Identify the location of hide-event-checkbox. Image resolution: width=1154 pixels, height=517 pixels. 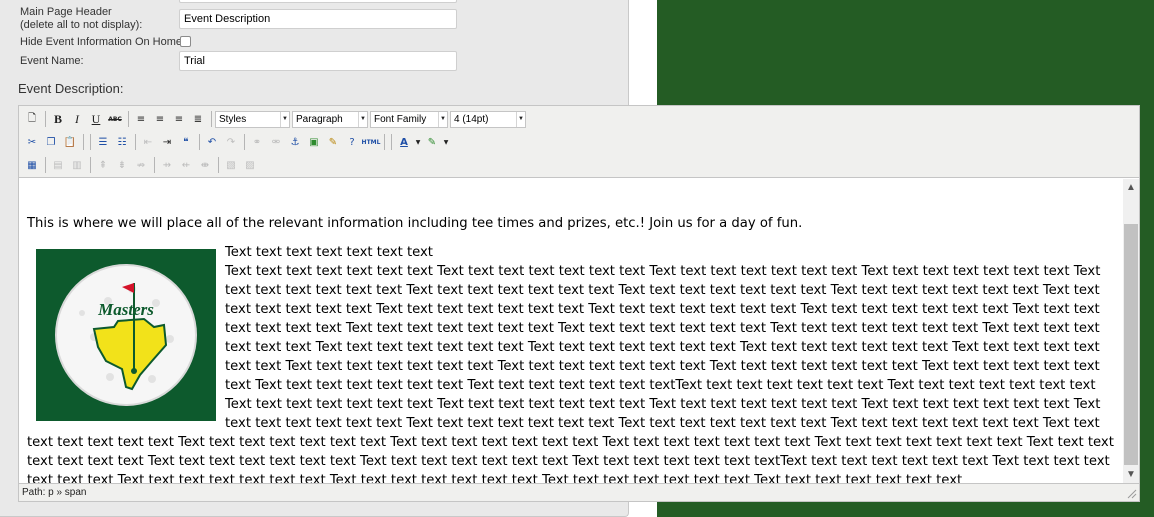
(185, 41).